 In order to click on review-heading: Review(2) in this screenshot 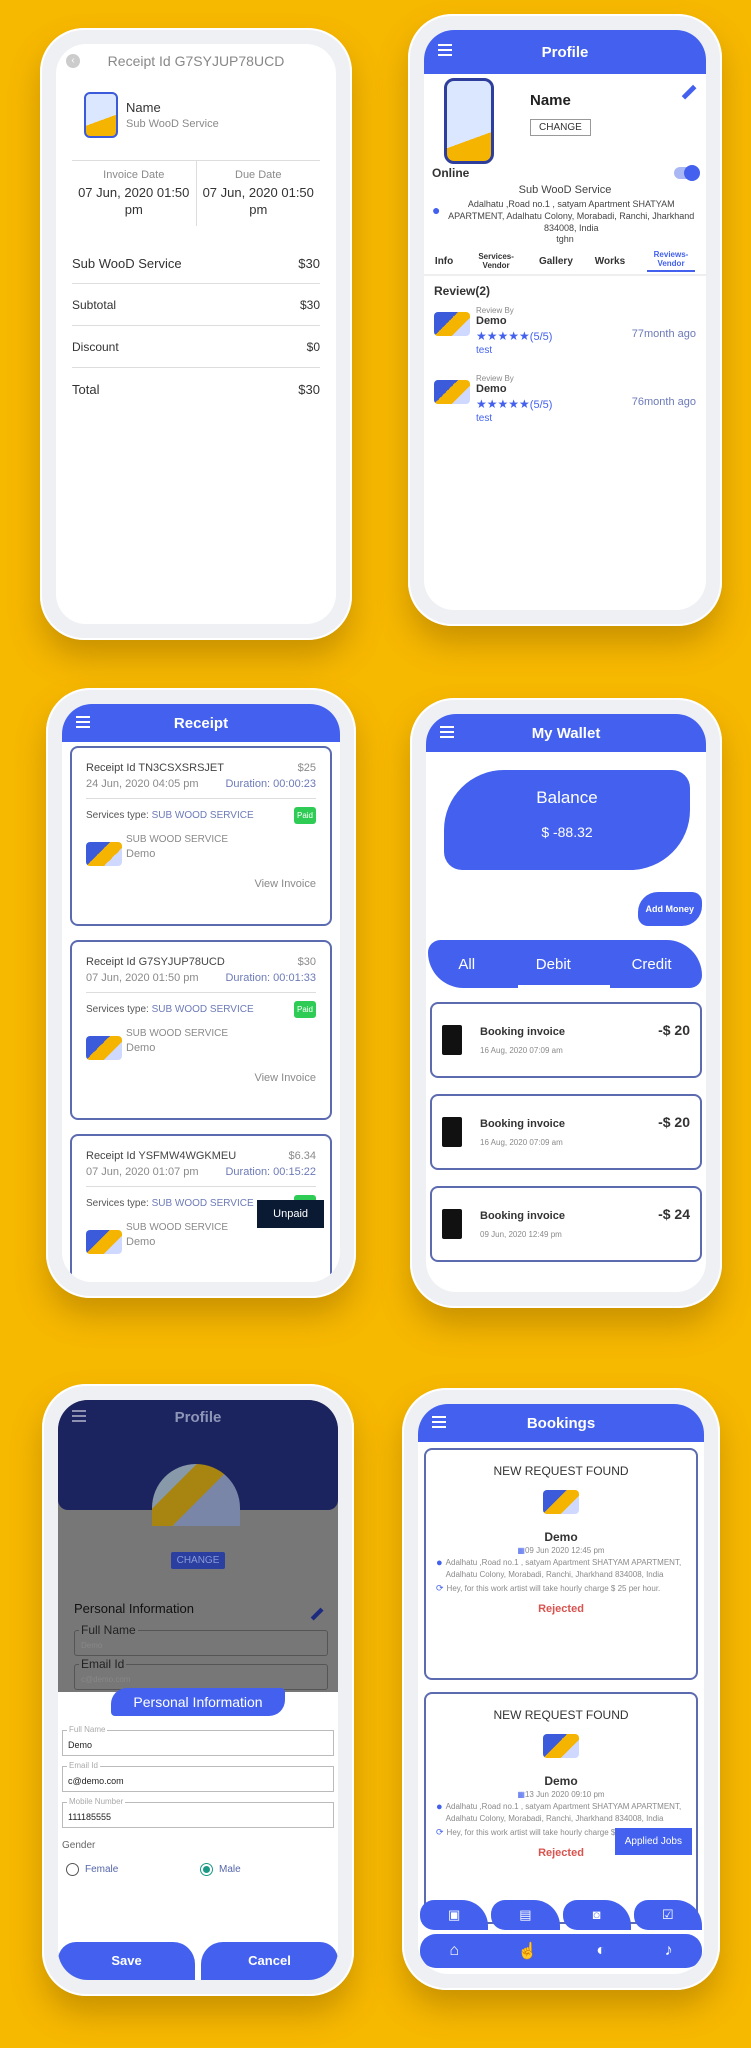, I will do `click(462, 291)`.